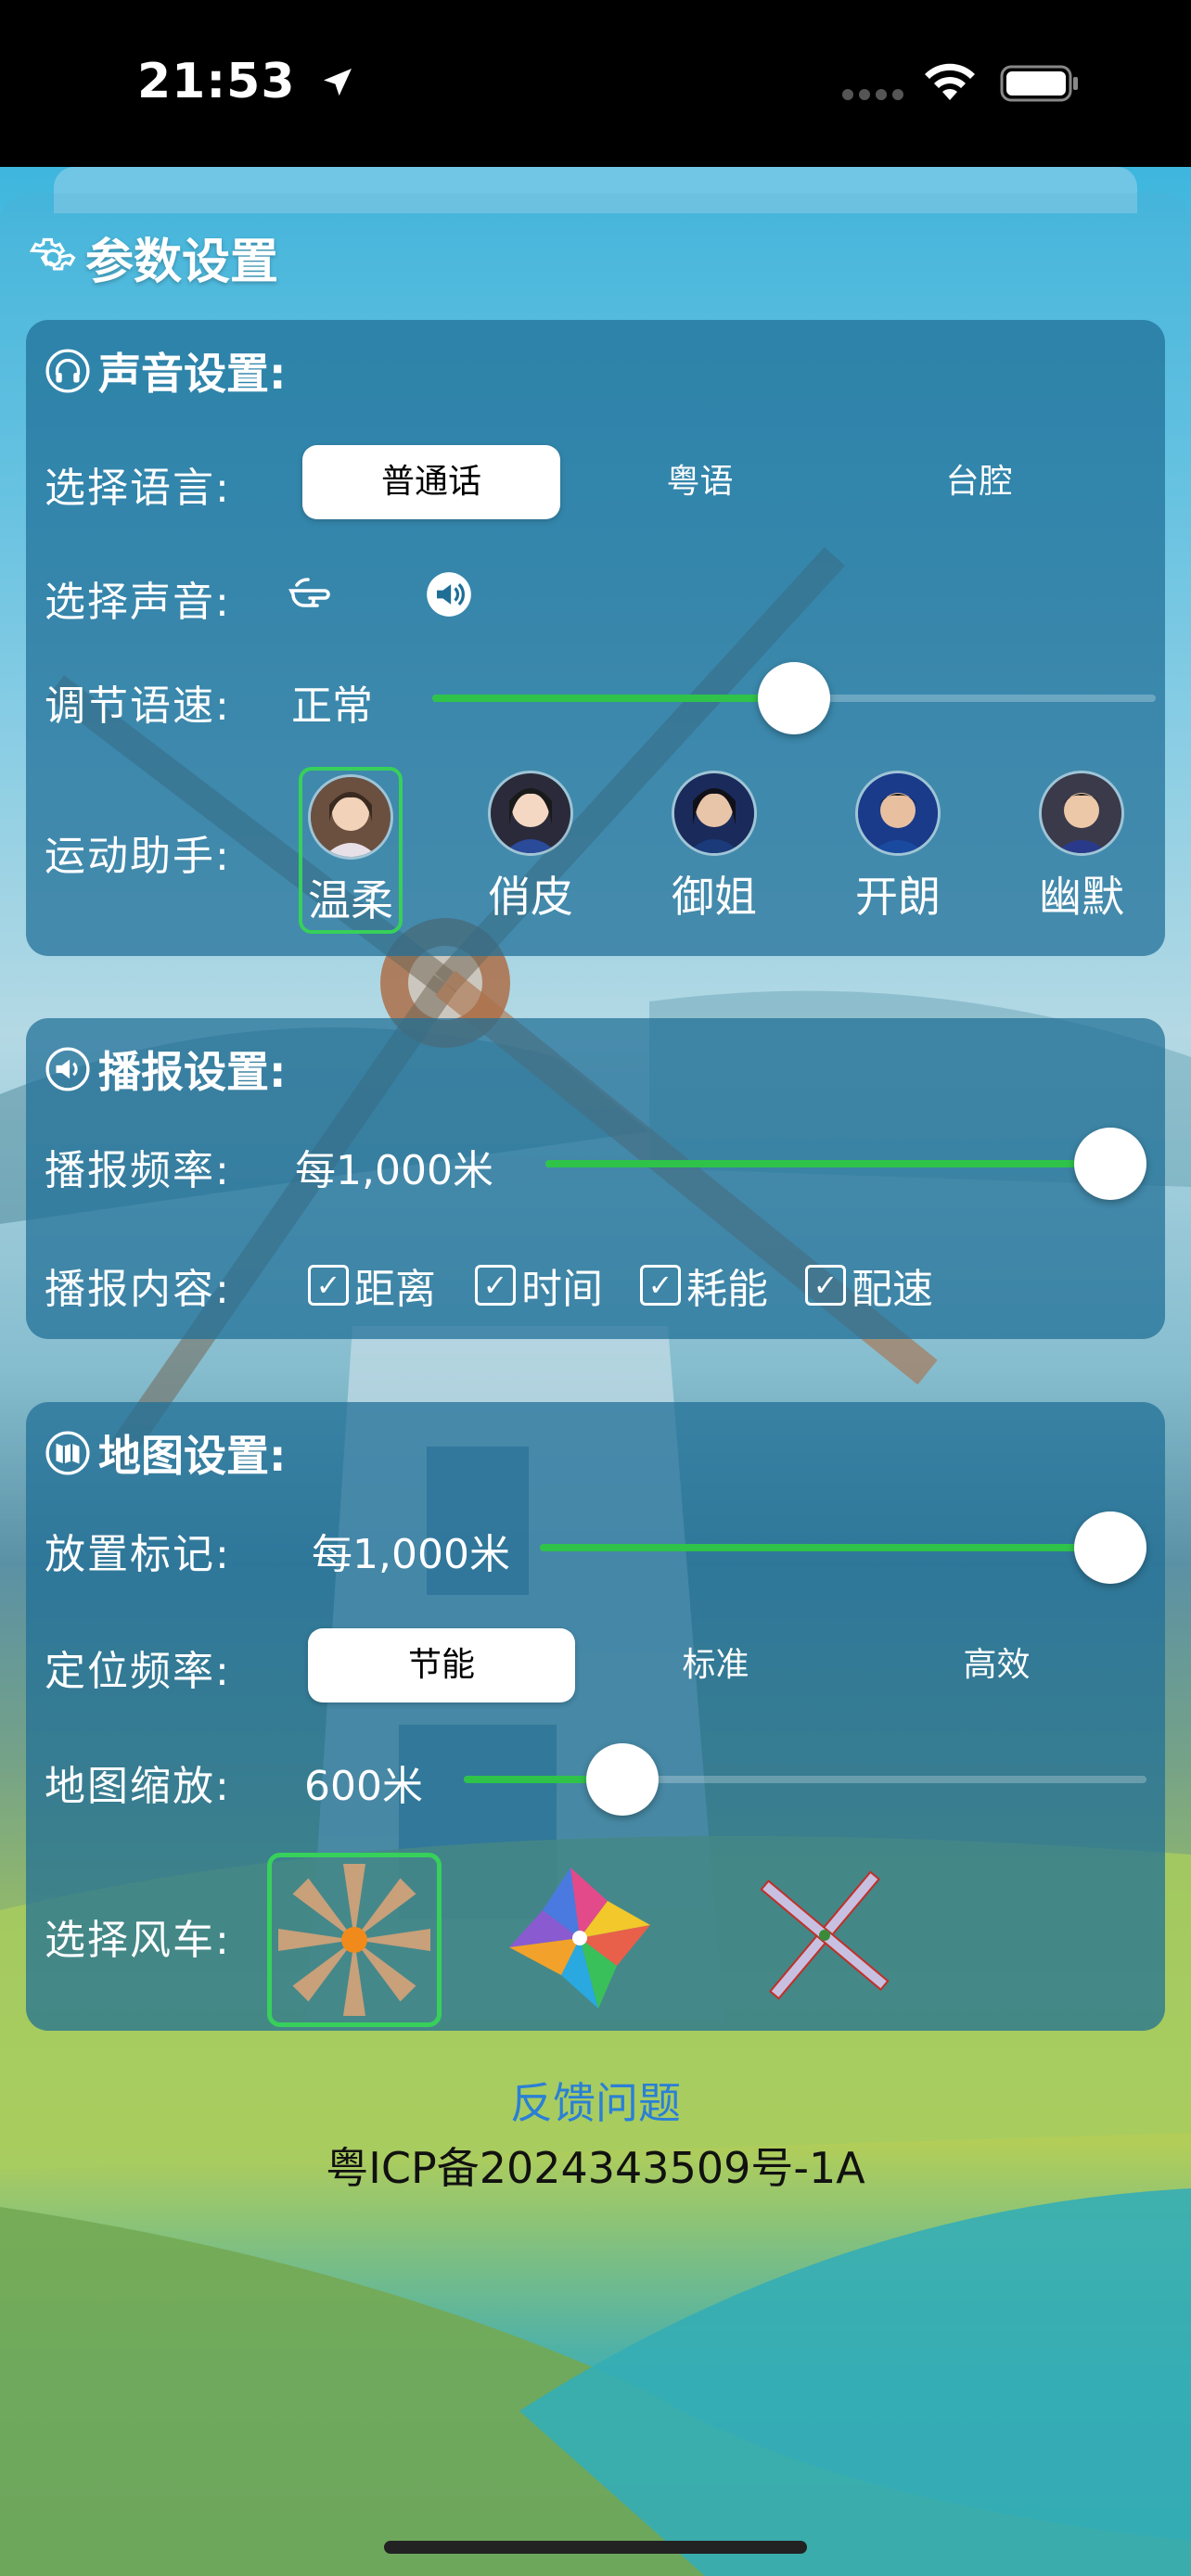  I want to click on gear-icon, so click(52, 254).